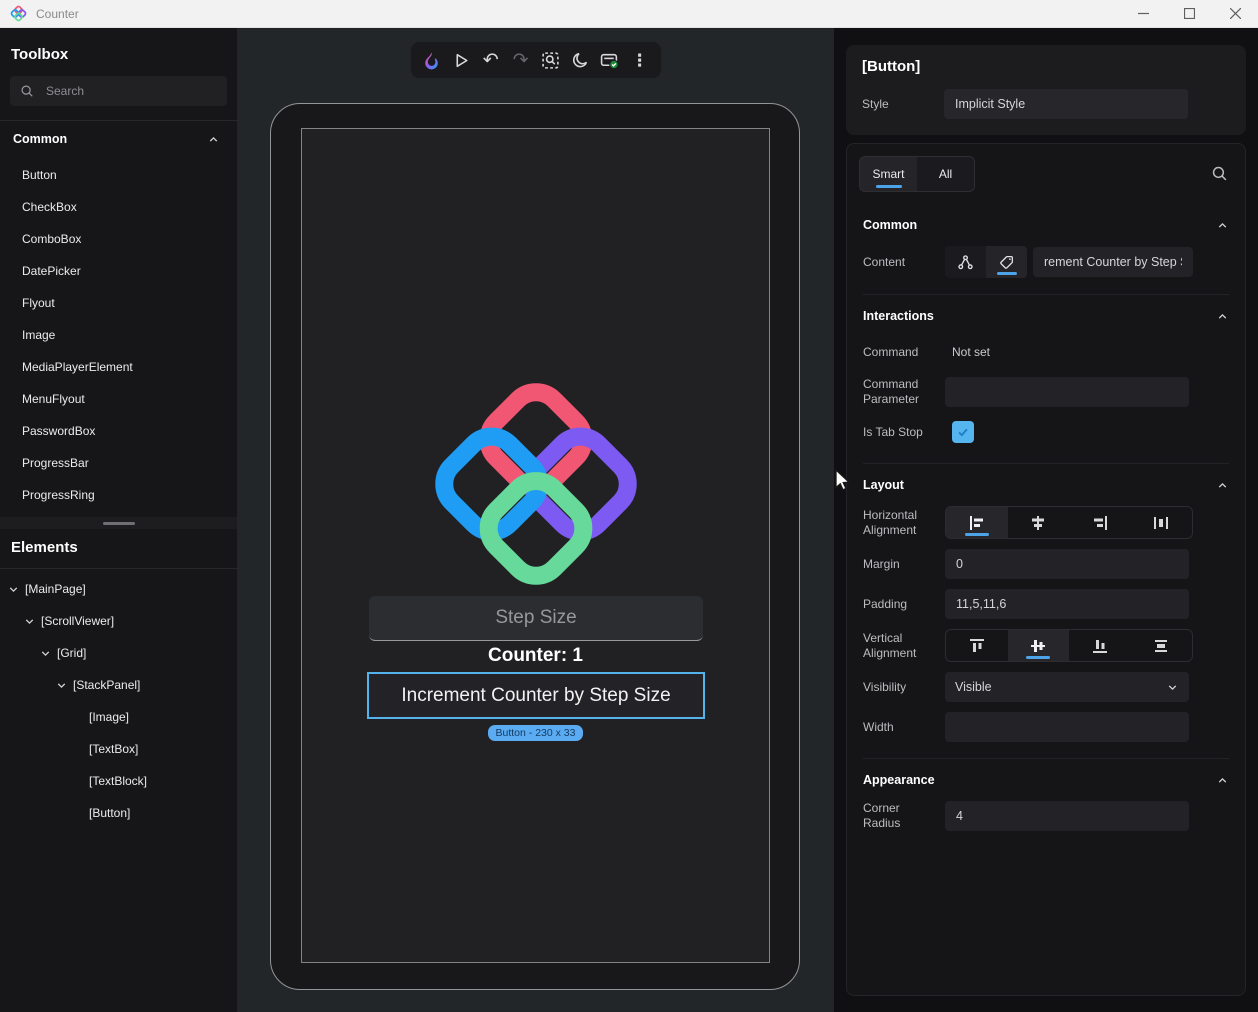 This screenshot has width=1258, height=1012. I want to click on toolbox-item-menuflyout: MenuFlyout, so click(118, 399).